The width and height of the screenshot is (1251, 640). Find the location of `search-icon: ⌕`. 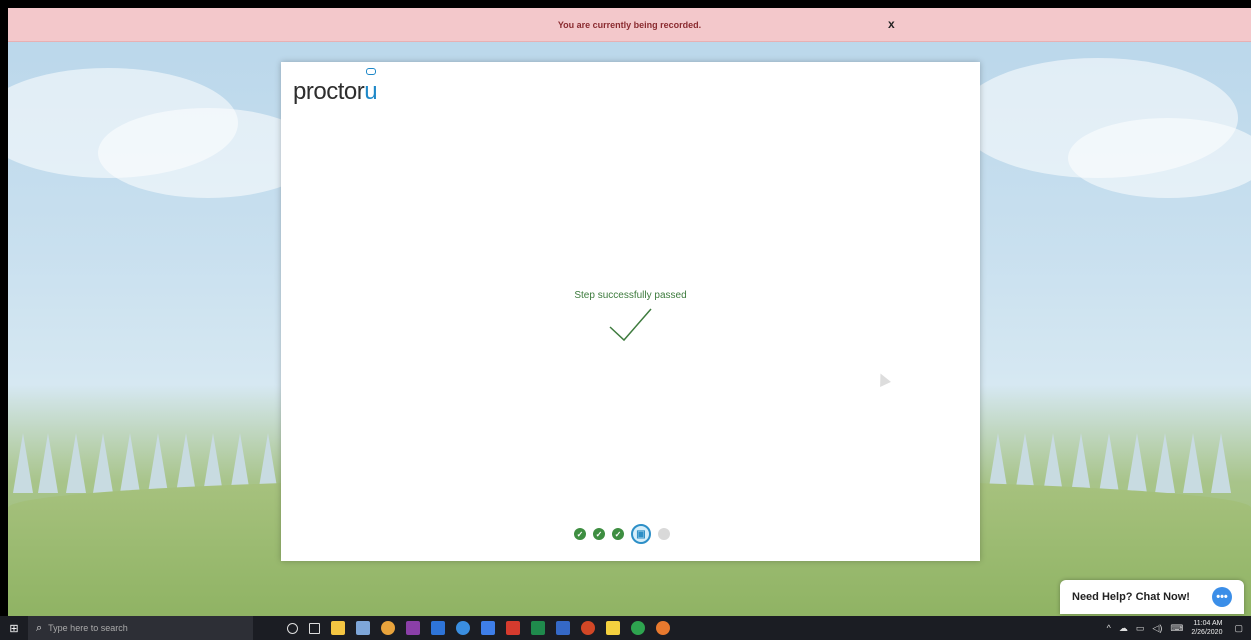

search-icon: ⌕ is located at coordinates (39, 627).